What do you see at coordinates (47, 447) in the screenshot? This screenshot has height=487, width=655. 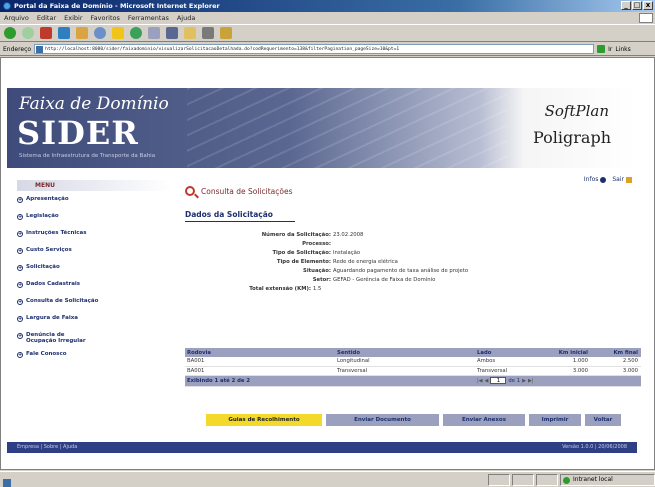 I see `footer-links: Empresa | Sobre | Ajuda` at bounding box center [47, 447].